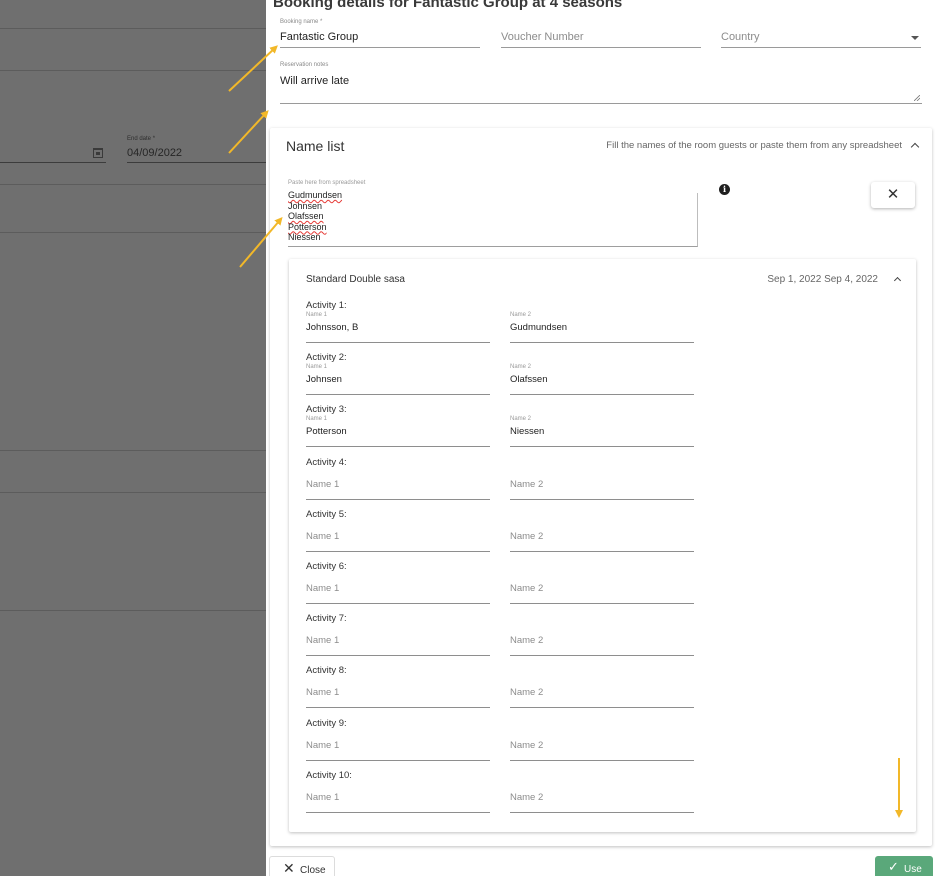 This screenshot has width=935, height=876. Describe the element at coordinates (326, 432) in the screenshot. I see `name1-value: Potterson` at that location.